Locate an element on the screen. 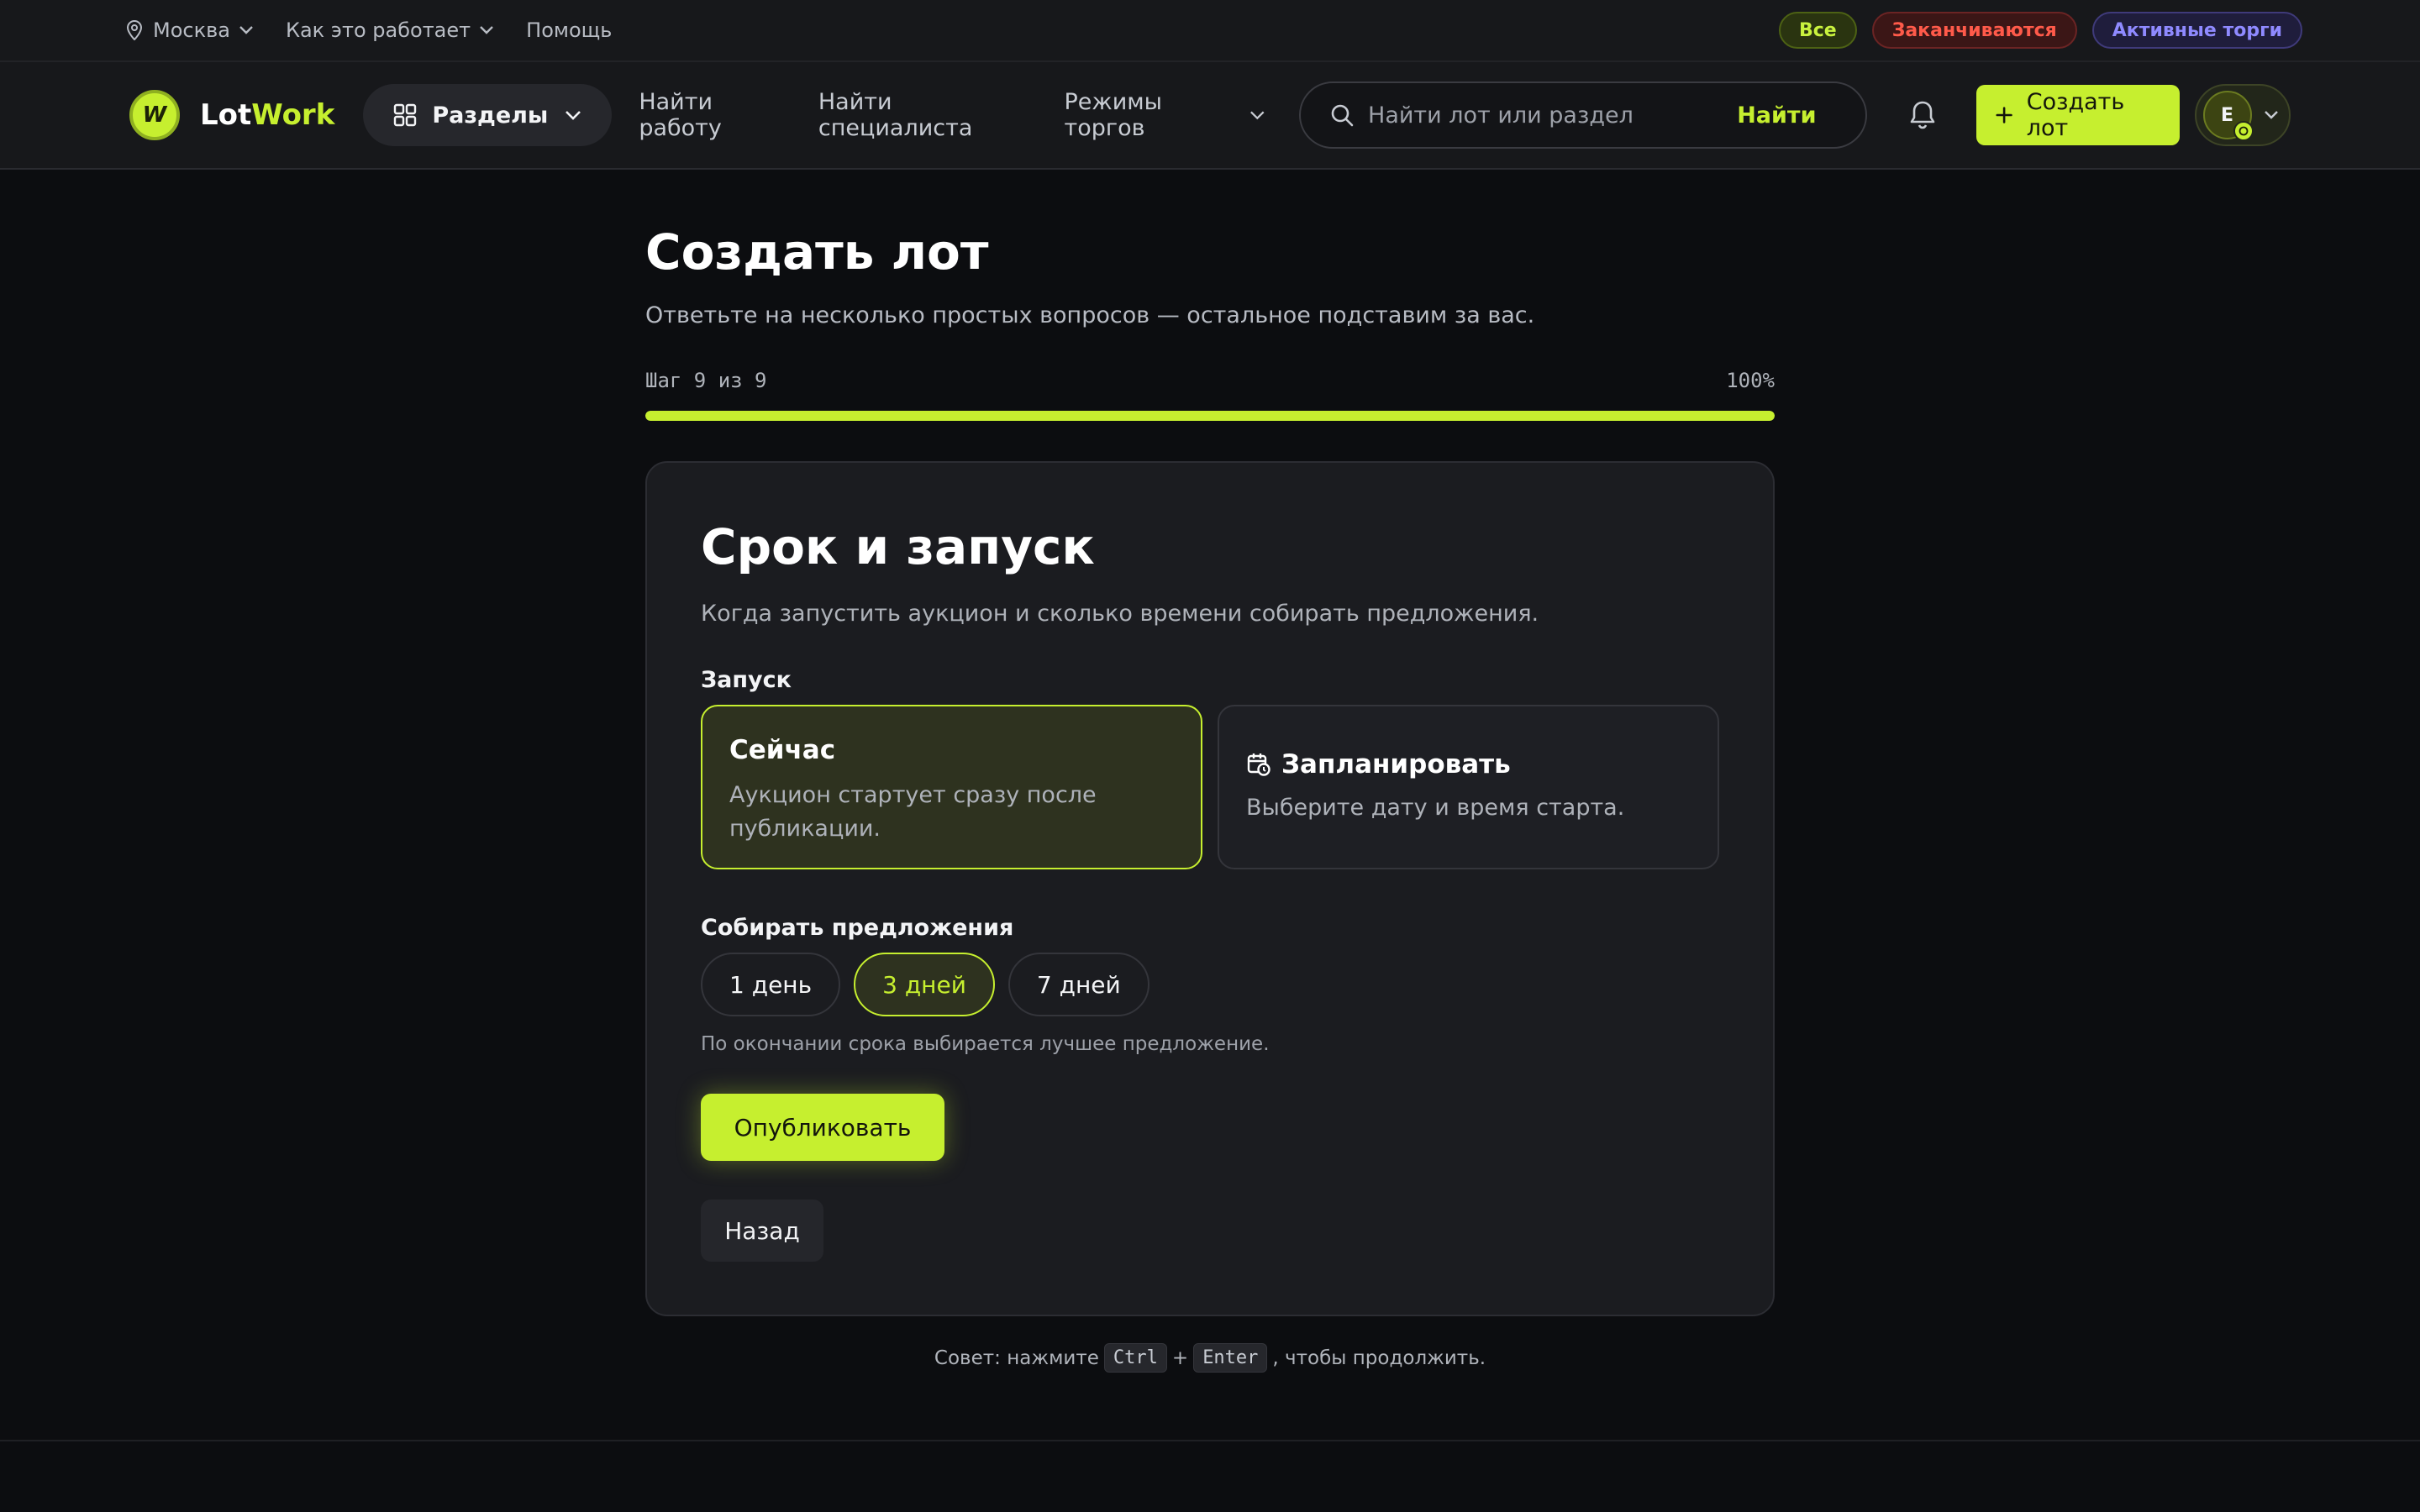 The image size is (2420, 1512). logo-mark: W is located at coordinates (154, 115).